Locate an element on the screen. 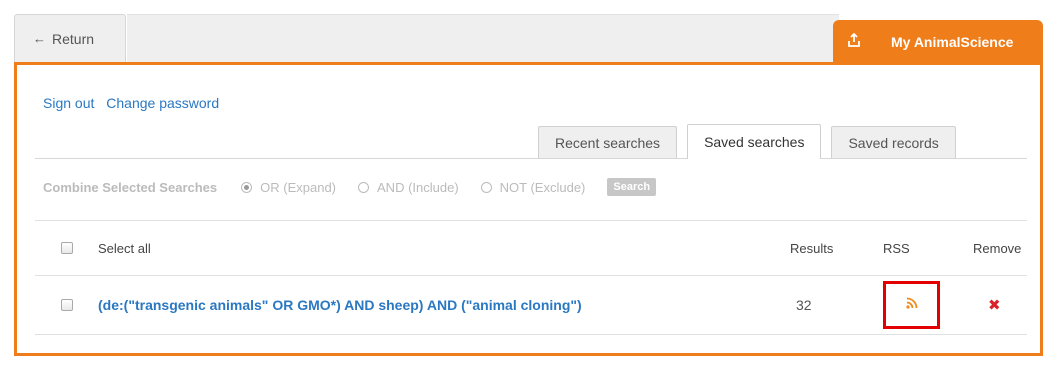  tab-saved-records: Saved records is located at coordinates (893, 142).